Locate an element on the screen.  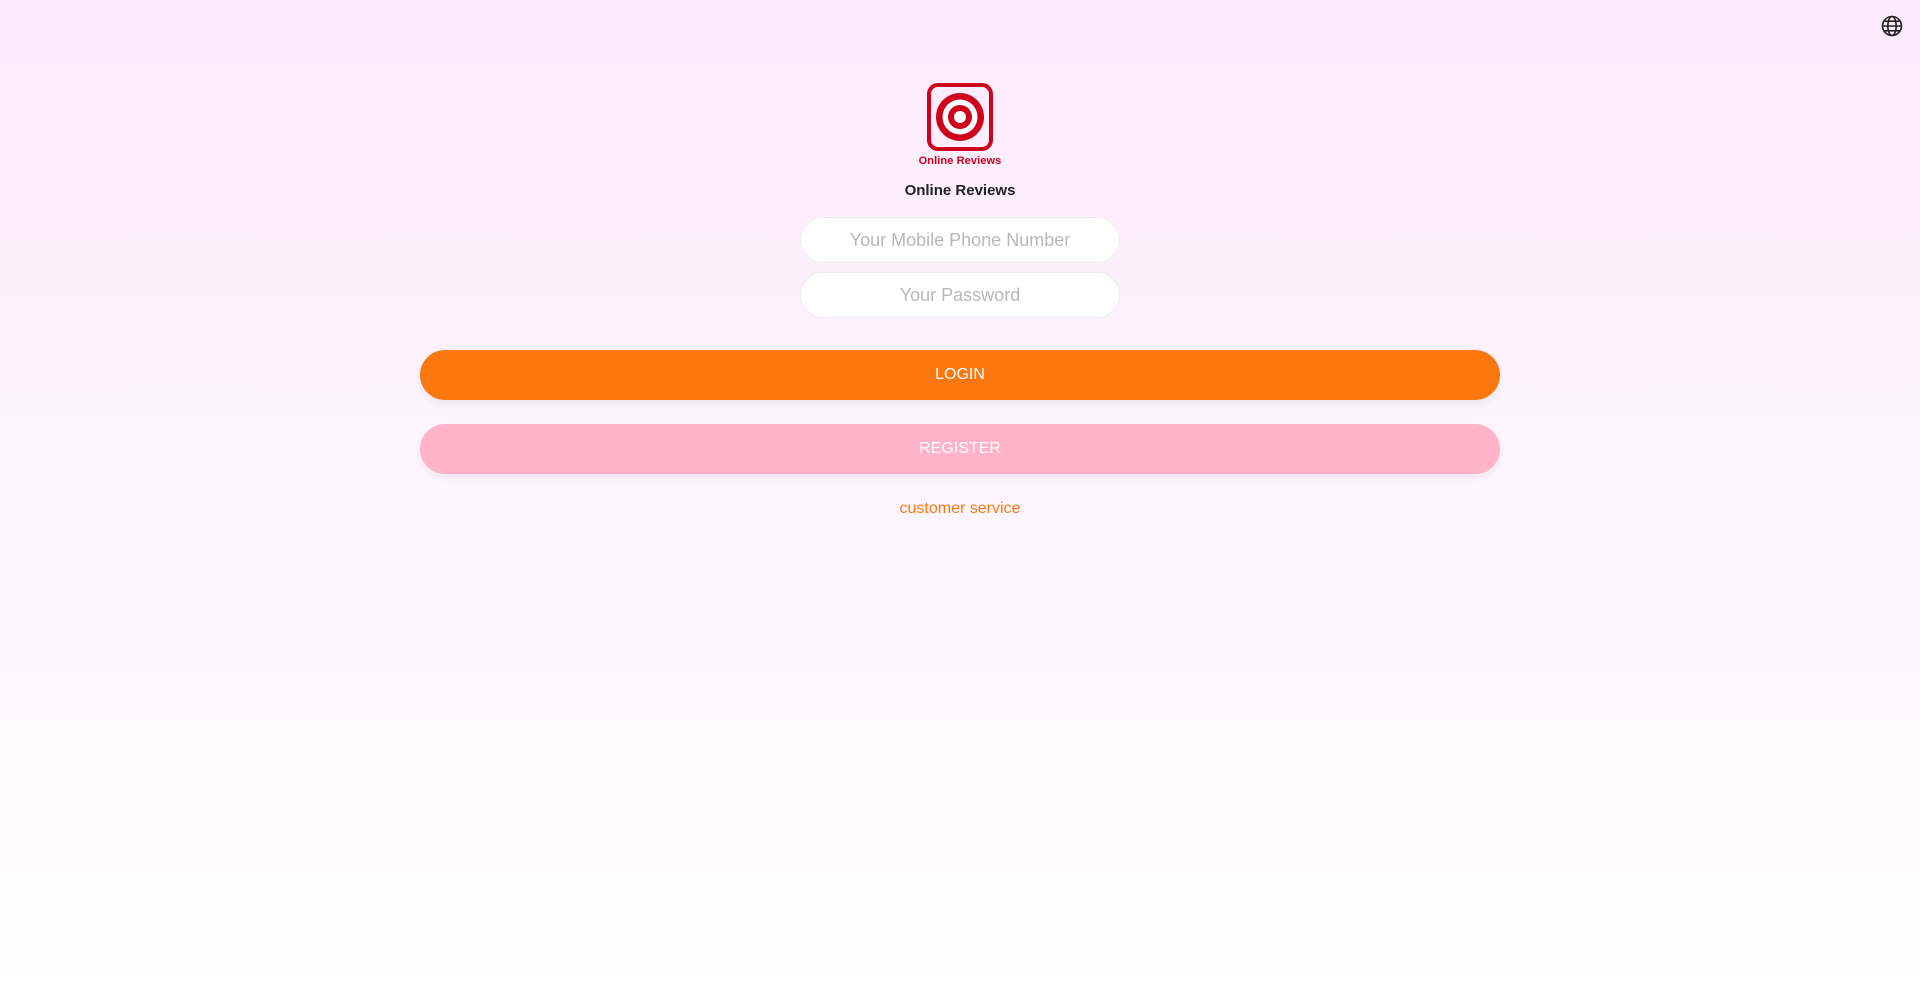
target-icon is located at coordinates (960, 117).